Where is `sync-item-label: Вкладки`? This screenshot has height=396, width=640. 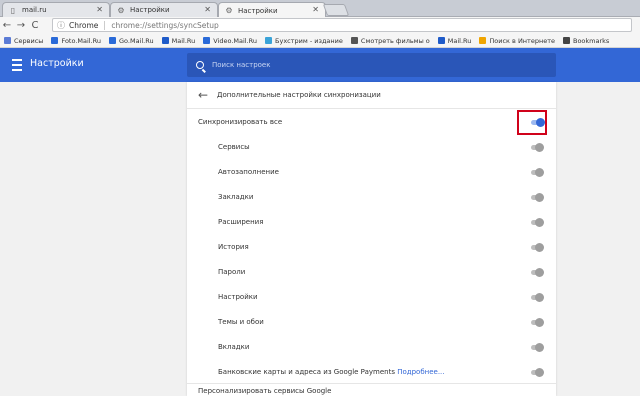 sync-item-label: Вкладки is located at coordinates (234, 347).